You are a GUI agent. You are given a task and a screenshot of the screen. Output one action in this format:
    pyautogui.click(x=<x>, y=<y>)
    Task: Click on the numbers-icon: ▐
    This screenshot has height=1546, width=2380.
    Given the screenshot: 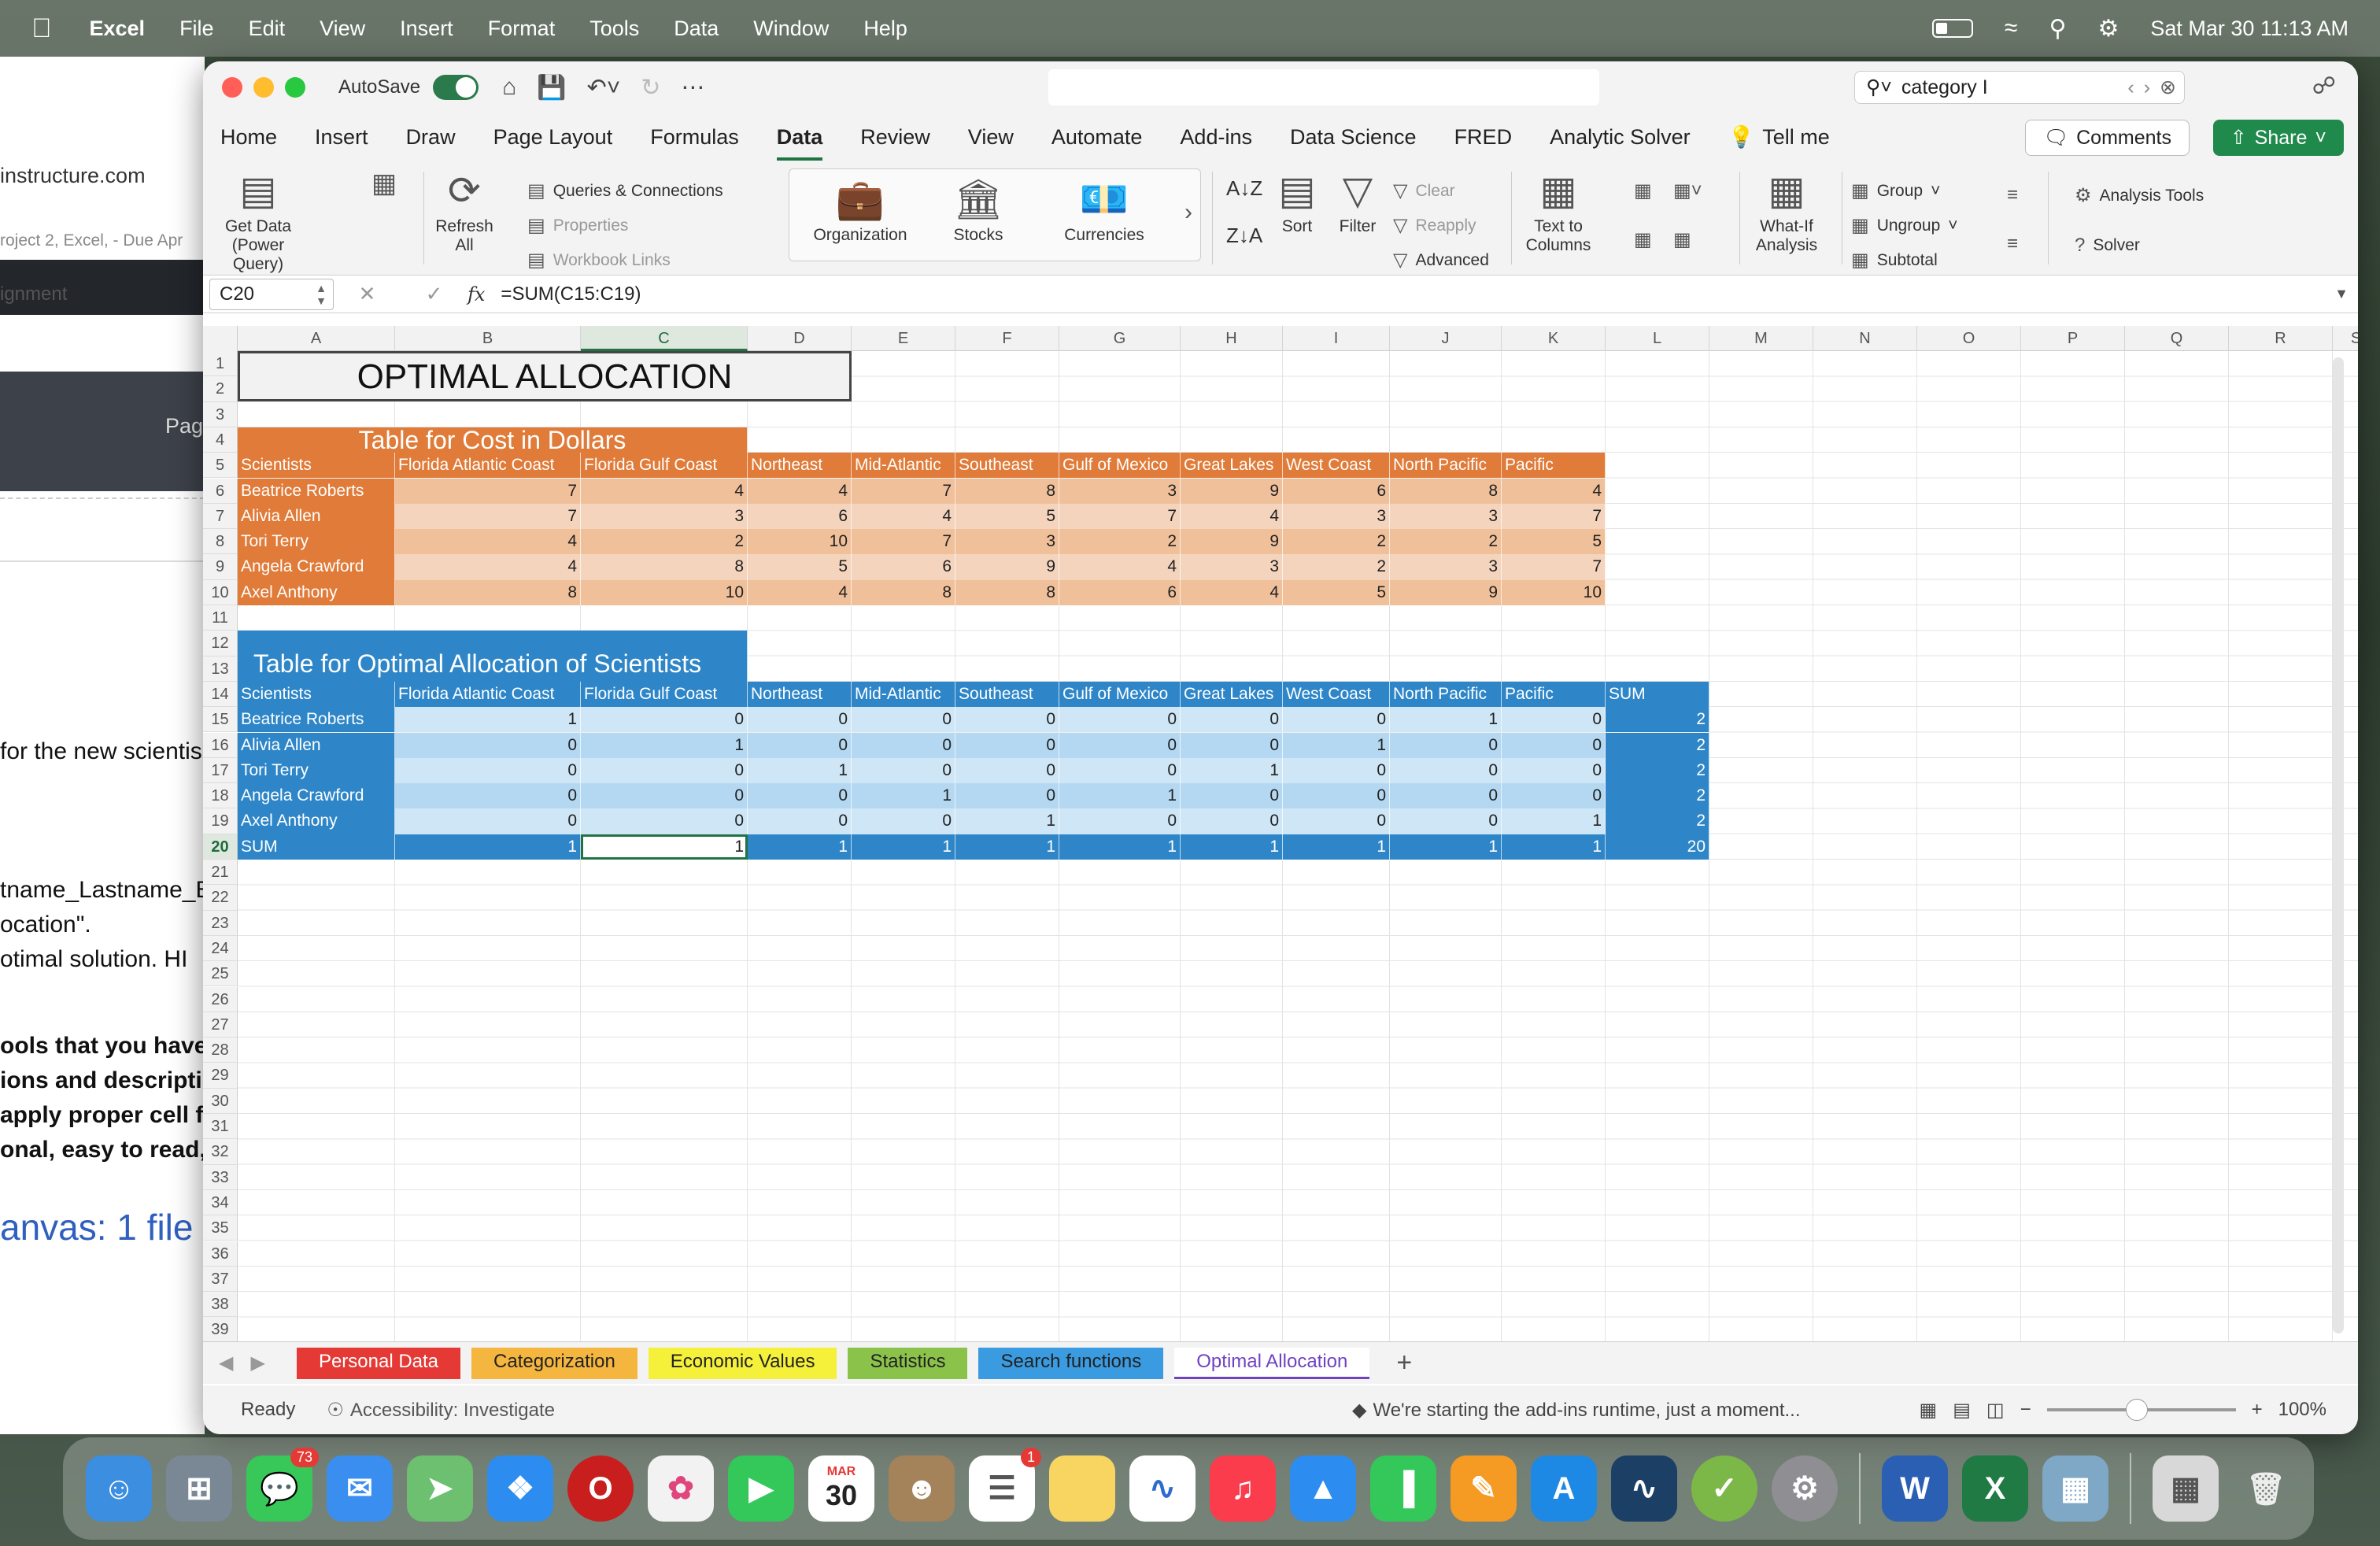 What is the action you would take?
    pyautogui.click(x=1403, y=1488)
    